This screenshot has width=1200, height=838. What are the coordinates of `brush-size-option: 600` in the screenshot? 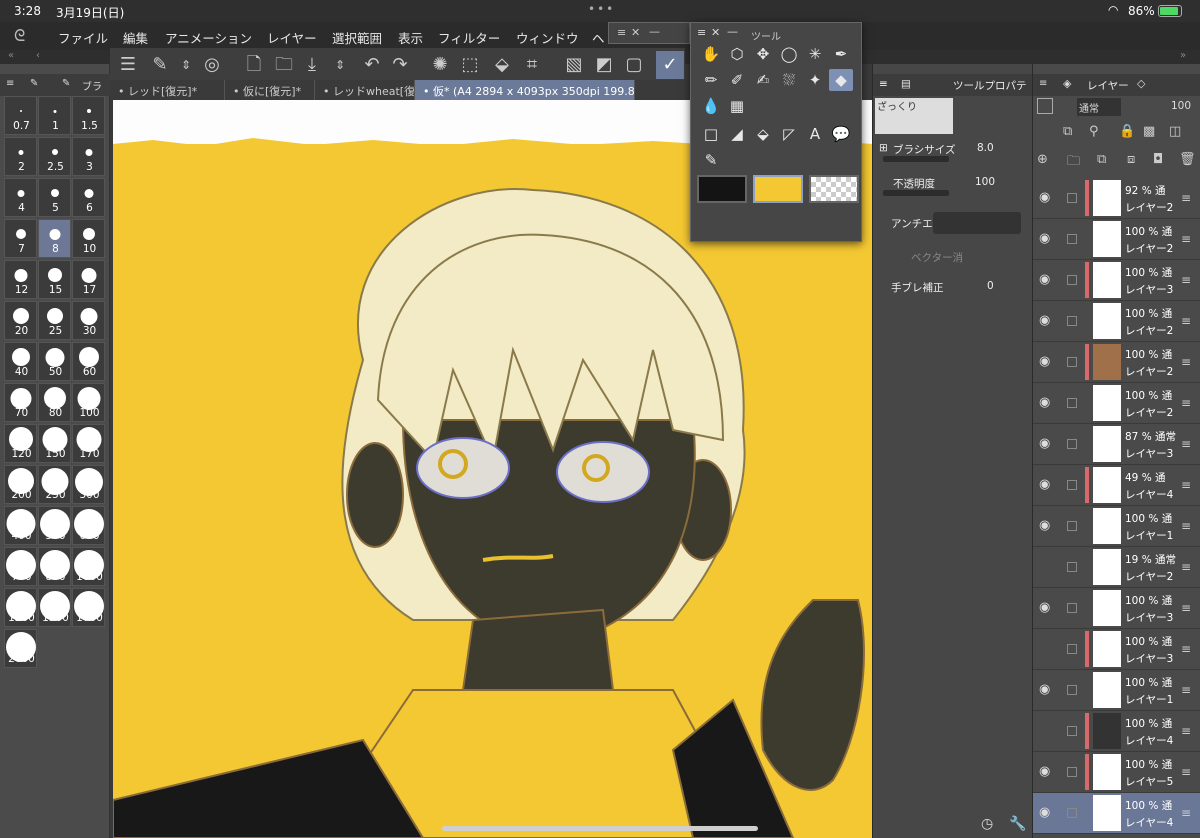 It's located at (88, 525).